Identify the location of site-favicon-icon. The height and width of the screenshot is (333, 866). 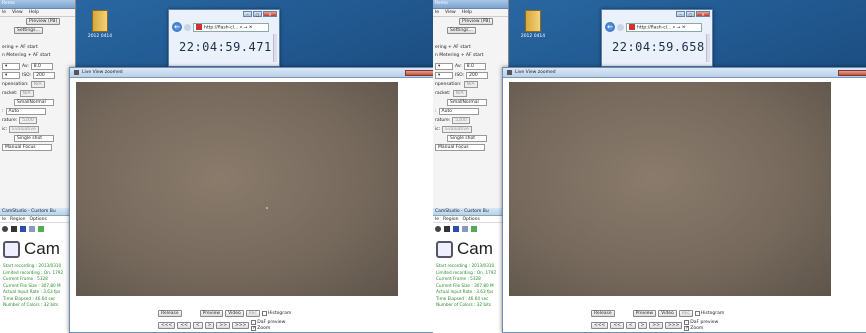
(199, 26).